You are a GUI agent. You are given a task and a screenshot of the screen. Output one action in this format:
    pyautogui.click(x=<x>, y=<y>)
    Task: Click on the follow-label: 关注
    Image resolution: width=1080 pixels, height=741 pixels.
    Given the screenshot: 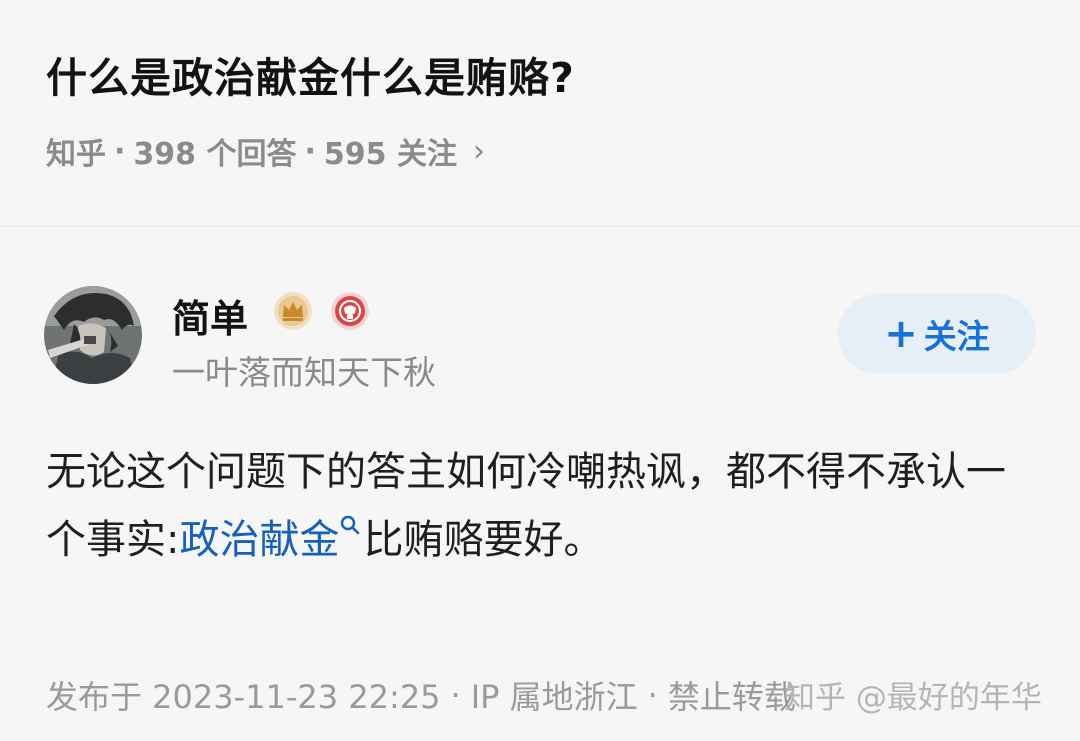 What is the action you would take?
    pyautogui.click(x=956, y=336)
    